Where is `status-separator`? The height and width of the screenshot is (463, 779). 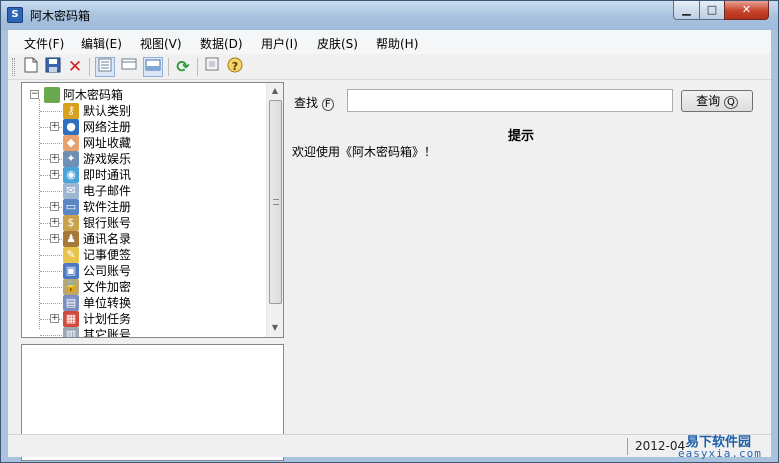
status-separator is located at coordinates (627, 446).